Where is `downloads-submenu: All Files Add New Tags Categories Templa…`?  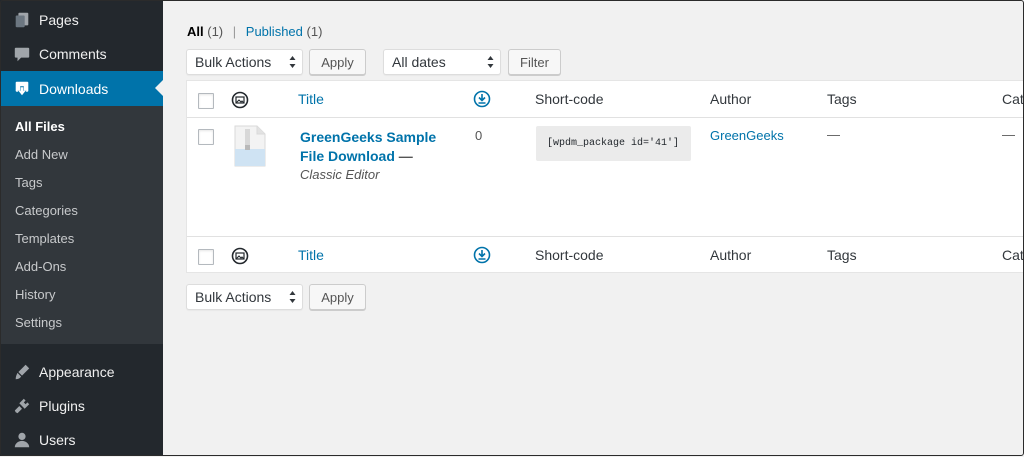
downloads-submenu: All Files Add New Tags Categories Templa… is located at coordinates (81, 225).